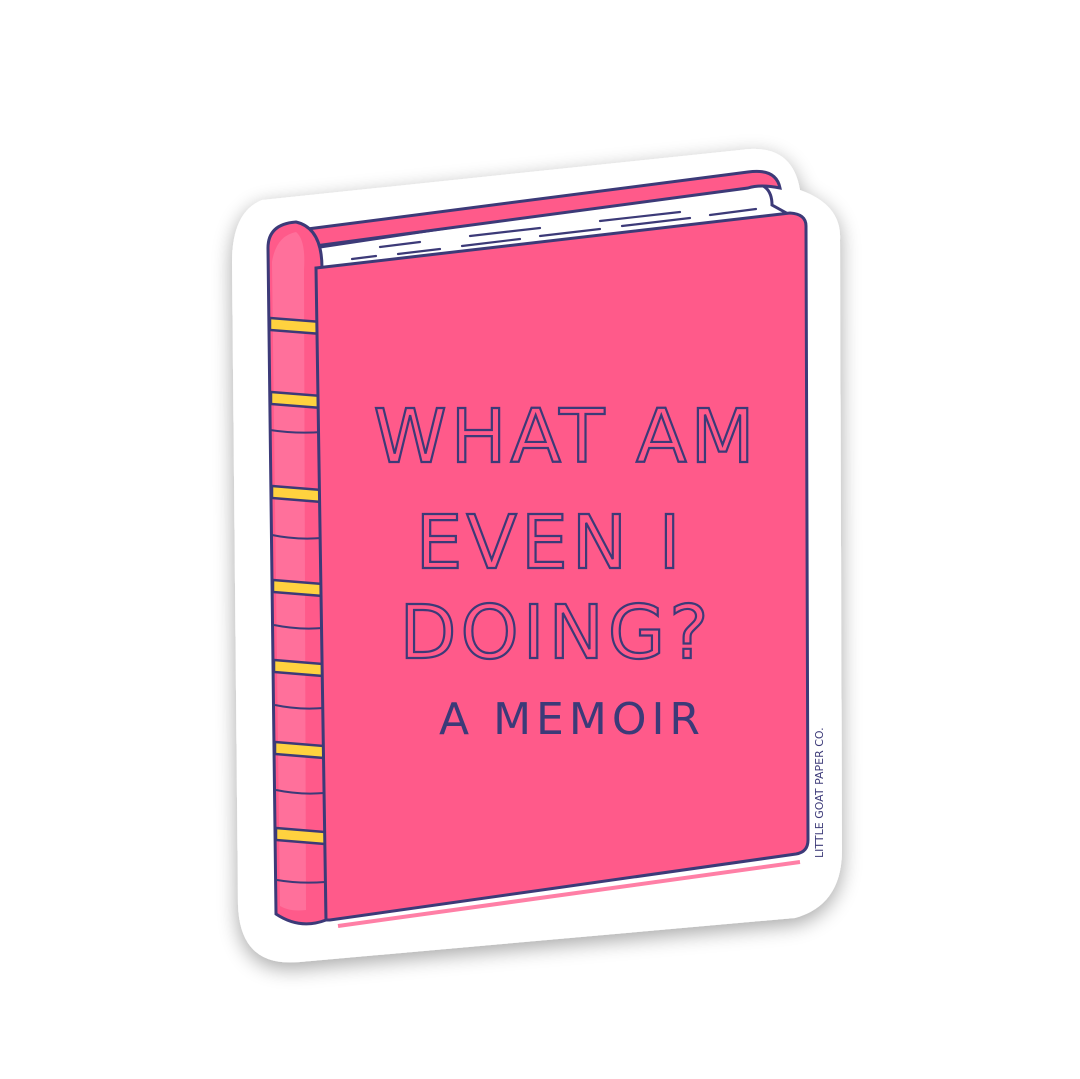 This screenshot has width=1080, height=1079. Describe the element at coordinates (566, 437) in the screenshot. I see `cover-title-line-1: WHAT AM` at that location.